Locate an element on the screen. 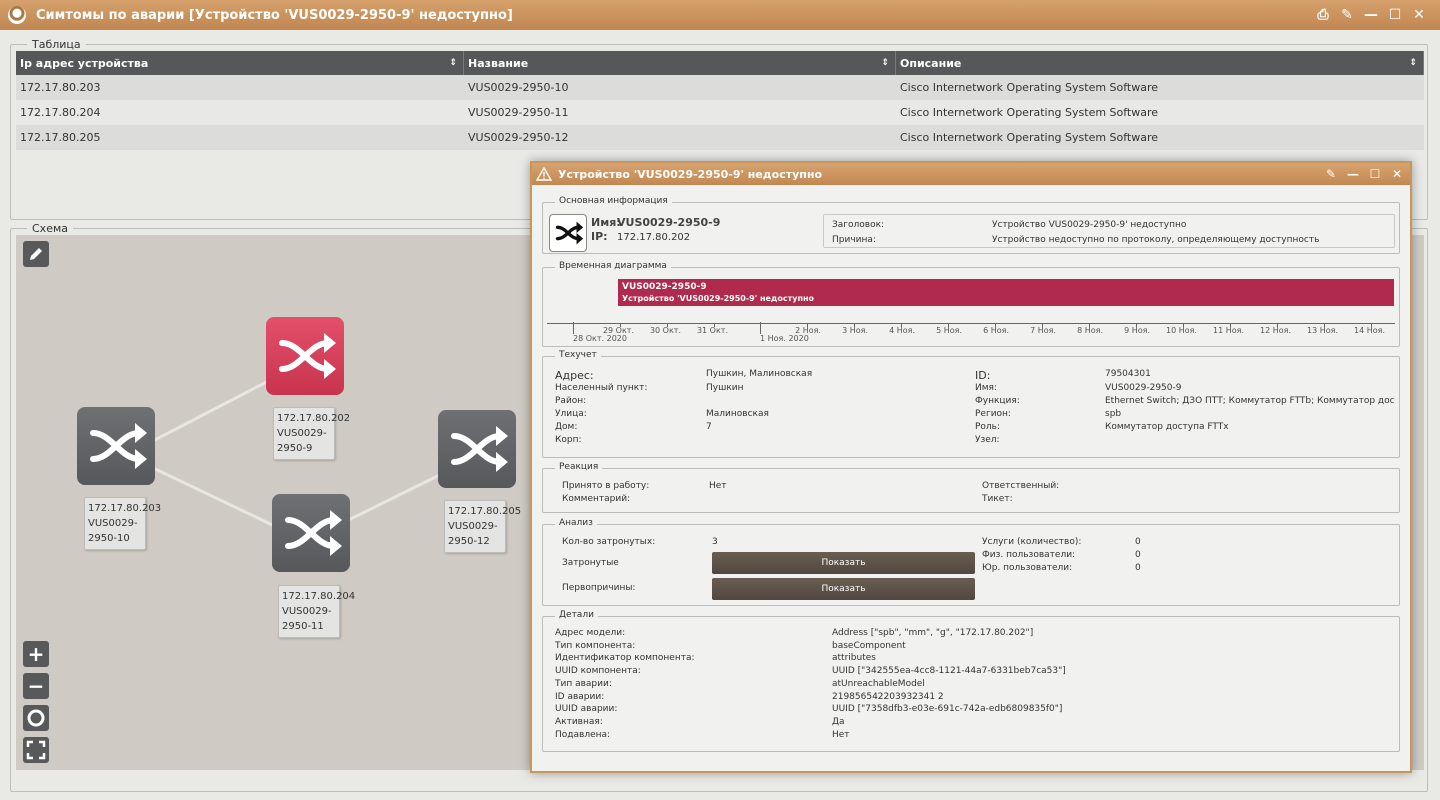  responsible-label: Ответственный: is located at coordinates (1021, 486).